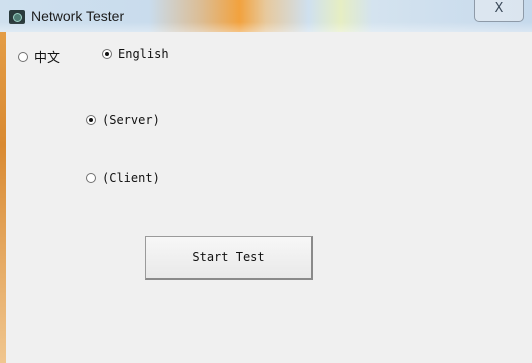  I want to click on mode-radio-client: (Client), so click(123, 178).